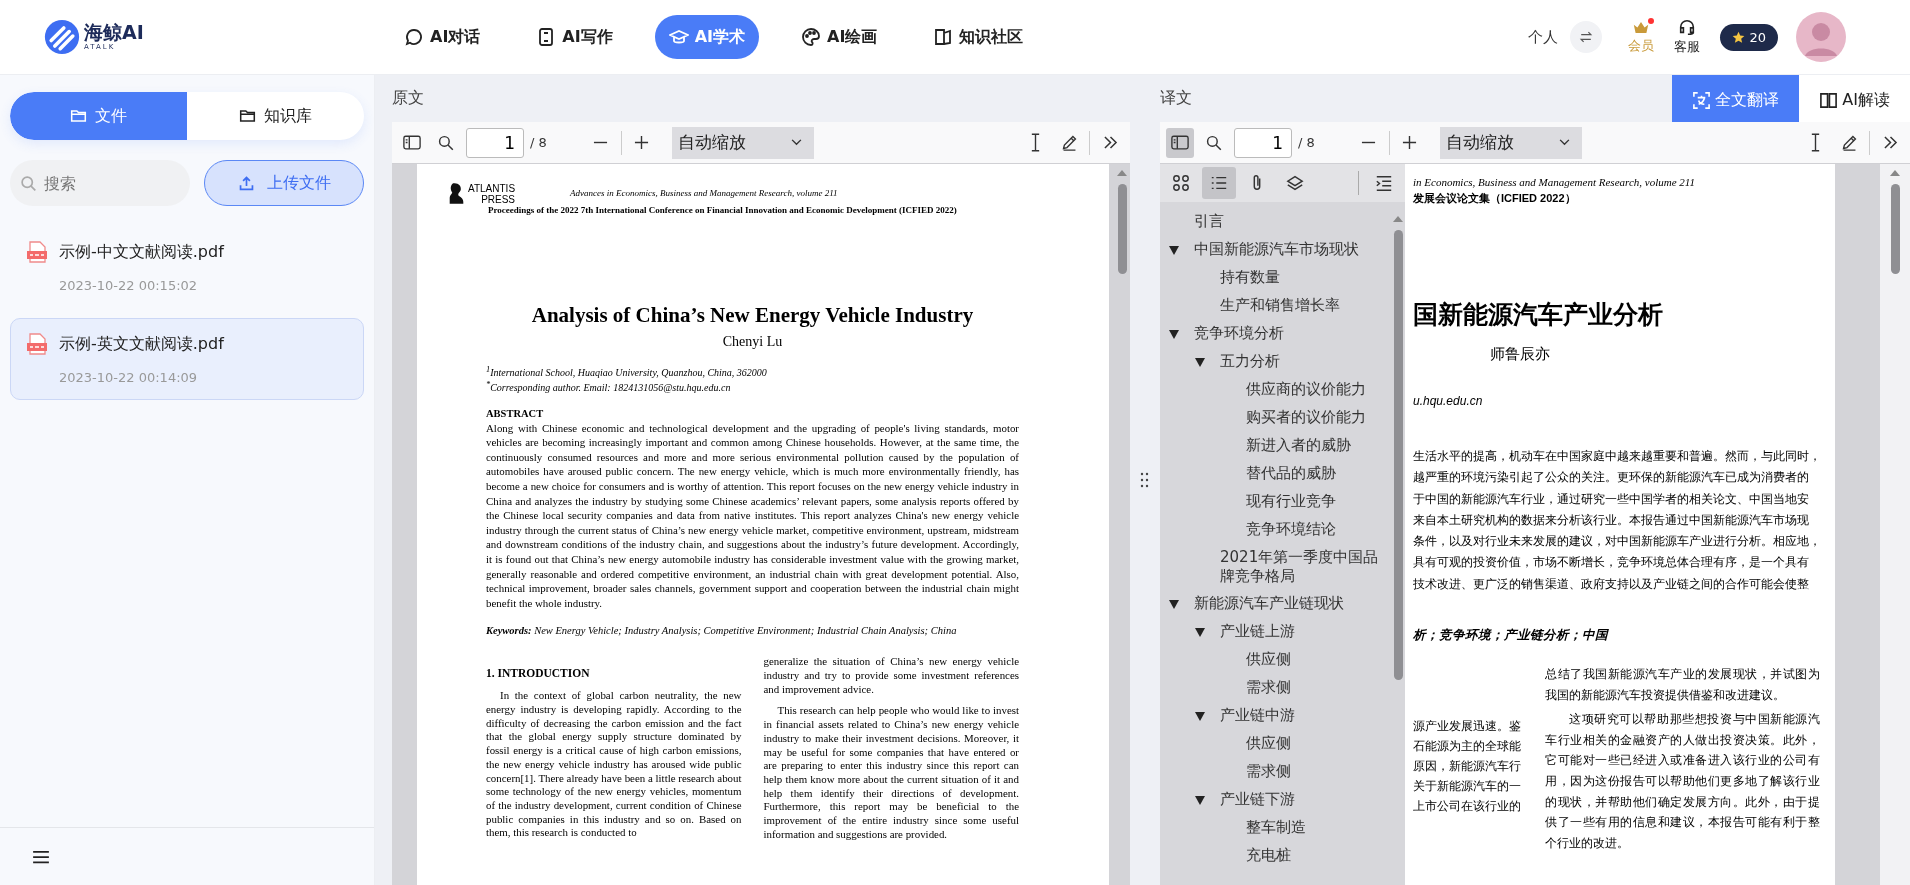  I want to click on keywords-line: 析；竞争环境；产业链分析；中国, so click(1511, 636).